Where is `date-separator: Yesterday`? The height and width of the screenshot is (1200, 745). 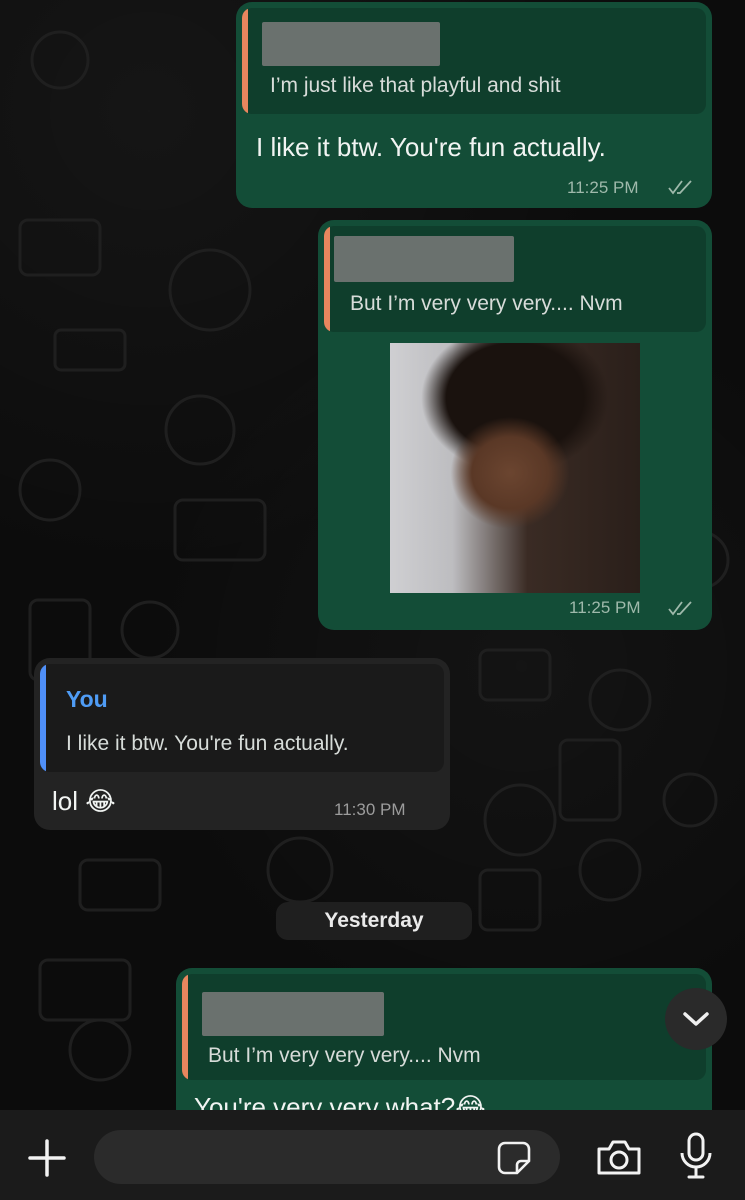
date-separator: Yesterday is located at coordinates (374, 921).